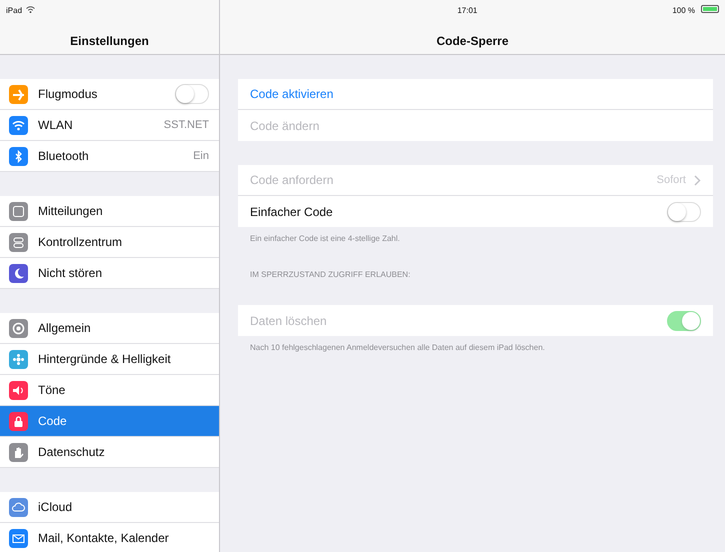 This screenshot has width=725, height=552. Describe the element at coordinates (30, 9) in the screenshot. I see `wifi-icon` at that location.